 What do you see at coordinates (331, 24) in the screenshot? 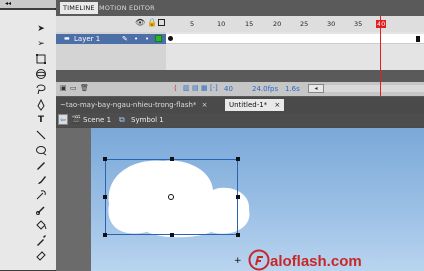
I see `ruler-label: 30` at bounding box center [331, 24].